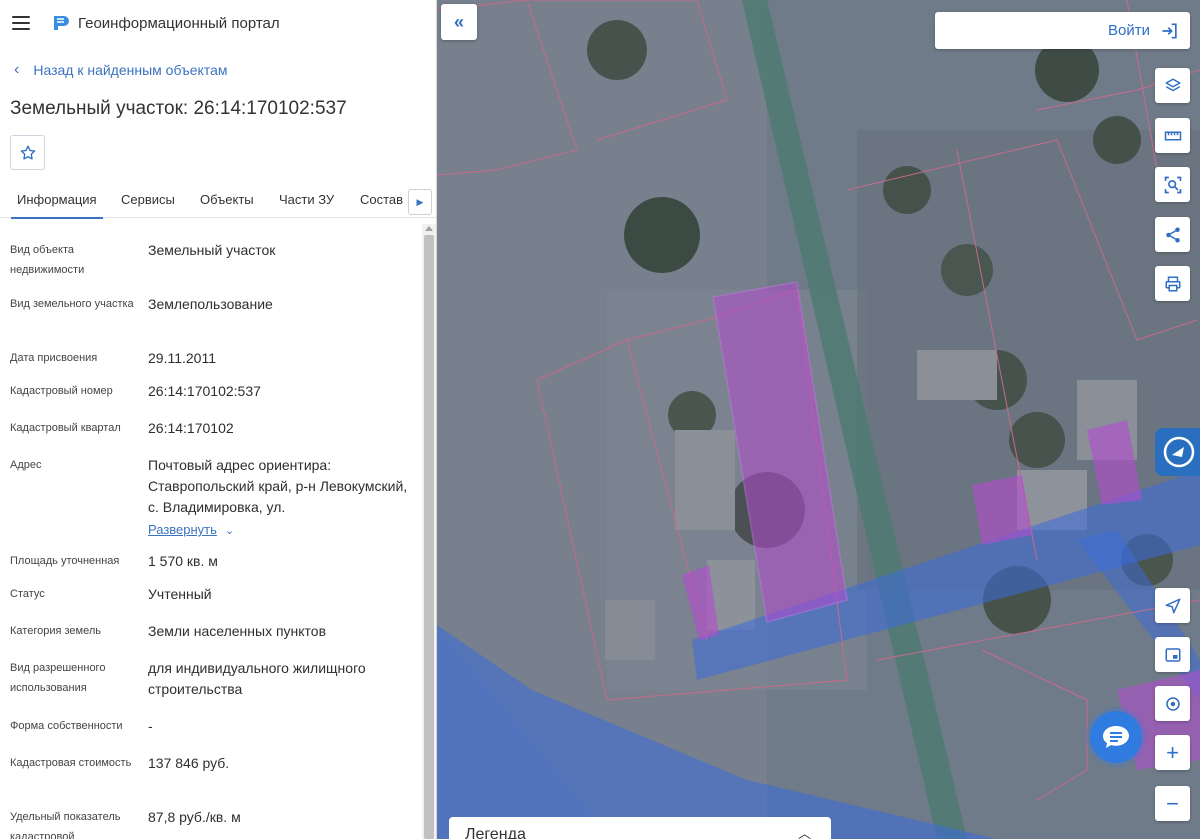 This screenshot has height=839, width=1200. I want to click on geolocation-icon, so click(1172, 703).